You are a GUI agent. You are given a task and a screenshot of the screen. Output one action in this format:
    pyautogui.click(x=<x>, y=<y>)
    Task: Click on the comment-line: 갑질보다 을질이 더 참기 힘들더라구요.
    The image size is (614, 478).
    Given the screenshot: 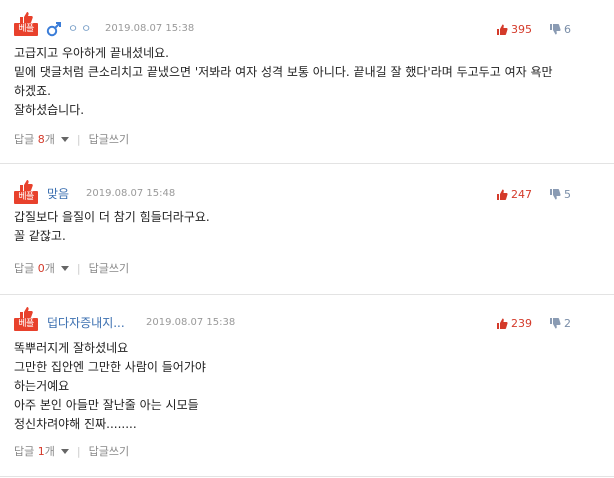 What is the action you would take?
    pyautogui.click(x=112, y=217)
    